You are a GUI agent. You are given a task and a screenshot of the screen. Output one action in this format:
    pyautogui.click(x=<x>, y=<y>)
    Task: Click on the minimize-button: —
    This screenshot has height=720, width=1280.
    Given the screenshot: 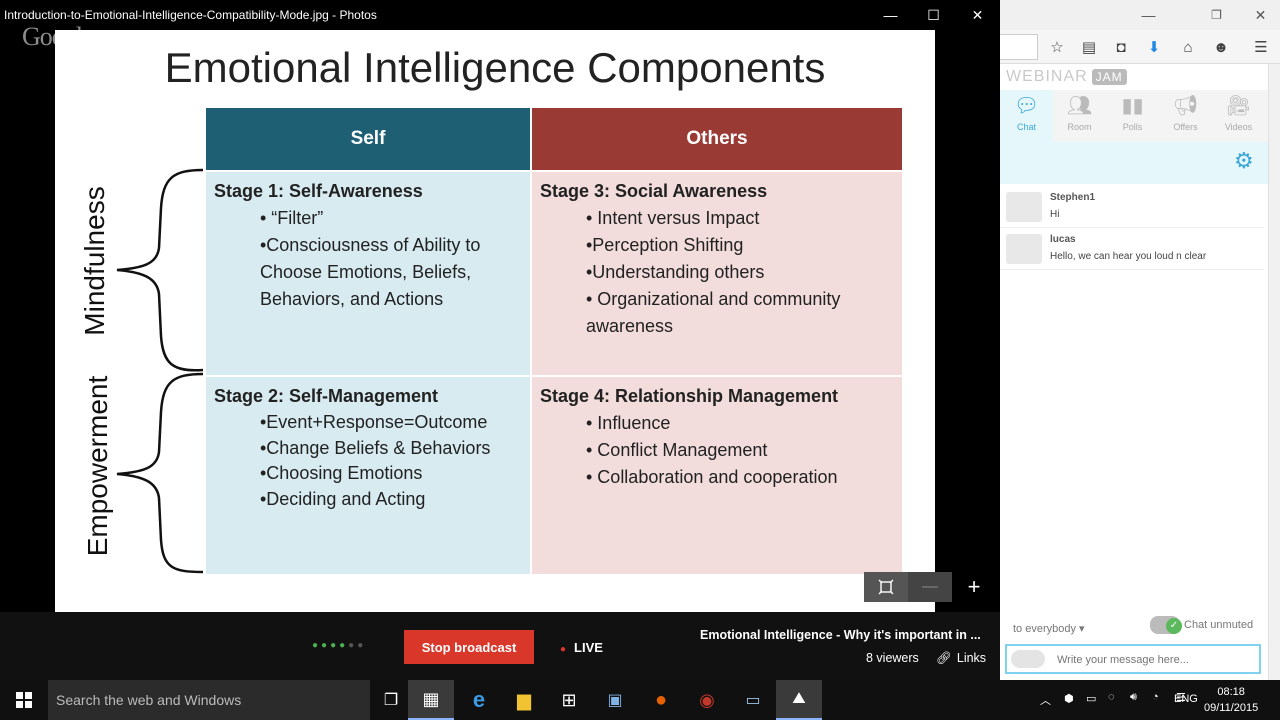 What is the action you would take?
    pyautogui.click(x=890, y=15)
    